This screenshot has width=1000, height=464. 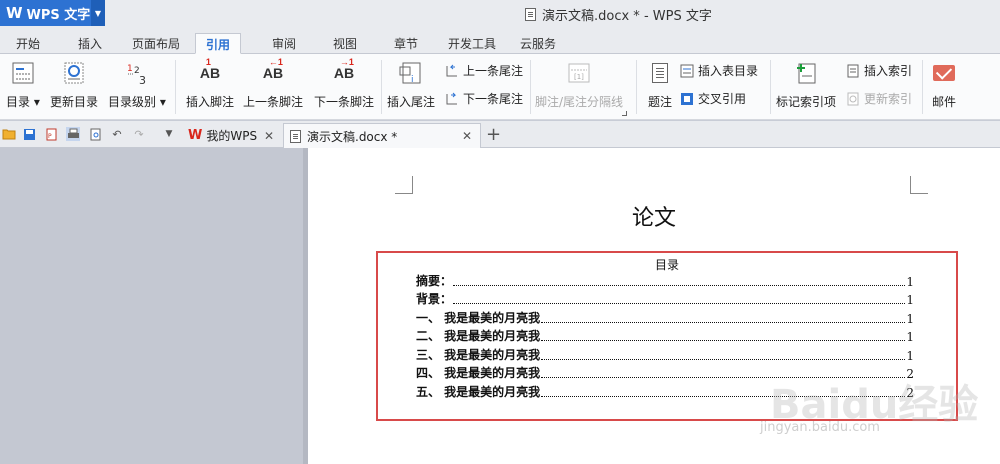 I want to click on mail-icon, so click(x=944, y=73).